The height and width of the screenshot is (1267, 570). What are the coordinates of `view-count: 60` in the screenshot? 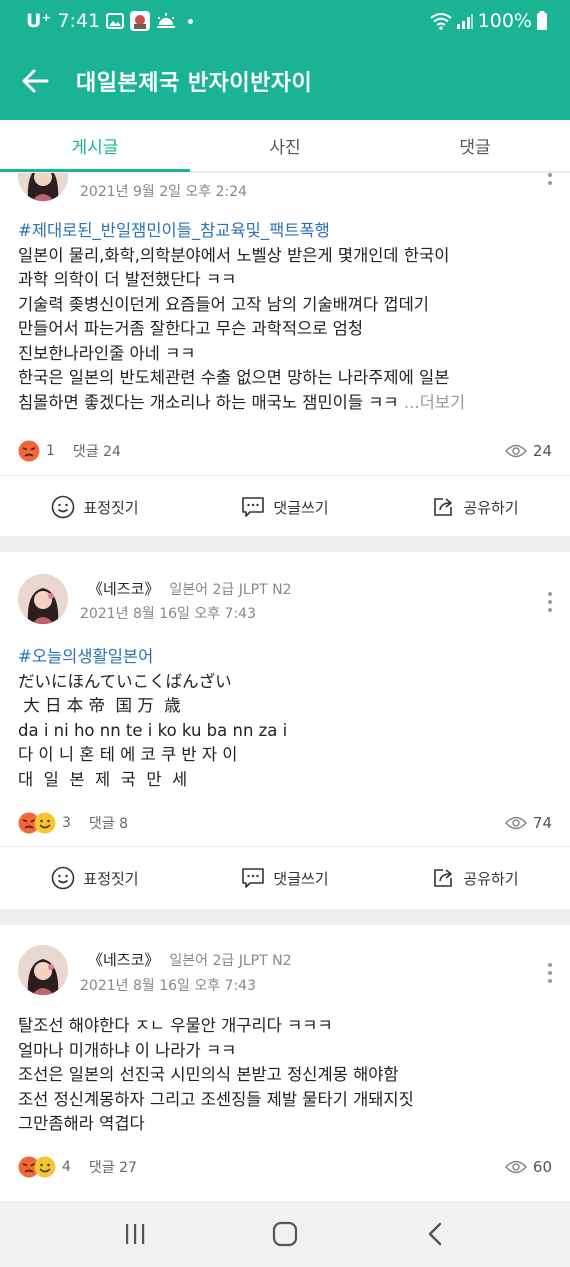 It's located at (528, 1167).